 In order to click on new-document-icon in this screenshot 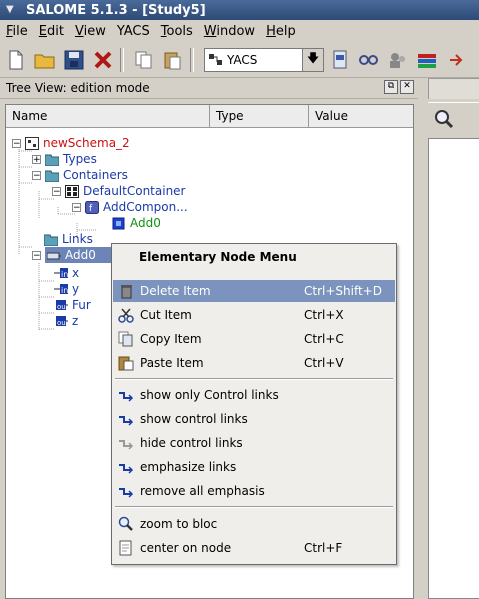, I will do `click(16, 59)`.